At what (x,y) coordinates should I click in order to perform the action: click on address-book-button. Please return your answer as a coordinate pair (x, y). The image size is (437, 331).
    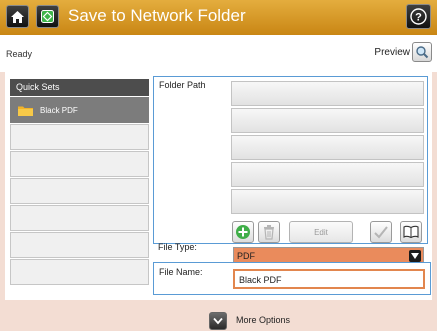
    Looking at the image, I should click on (411, 232).